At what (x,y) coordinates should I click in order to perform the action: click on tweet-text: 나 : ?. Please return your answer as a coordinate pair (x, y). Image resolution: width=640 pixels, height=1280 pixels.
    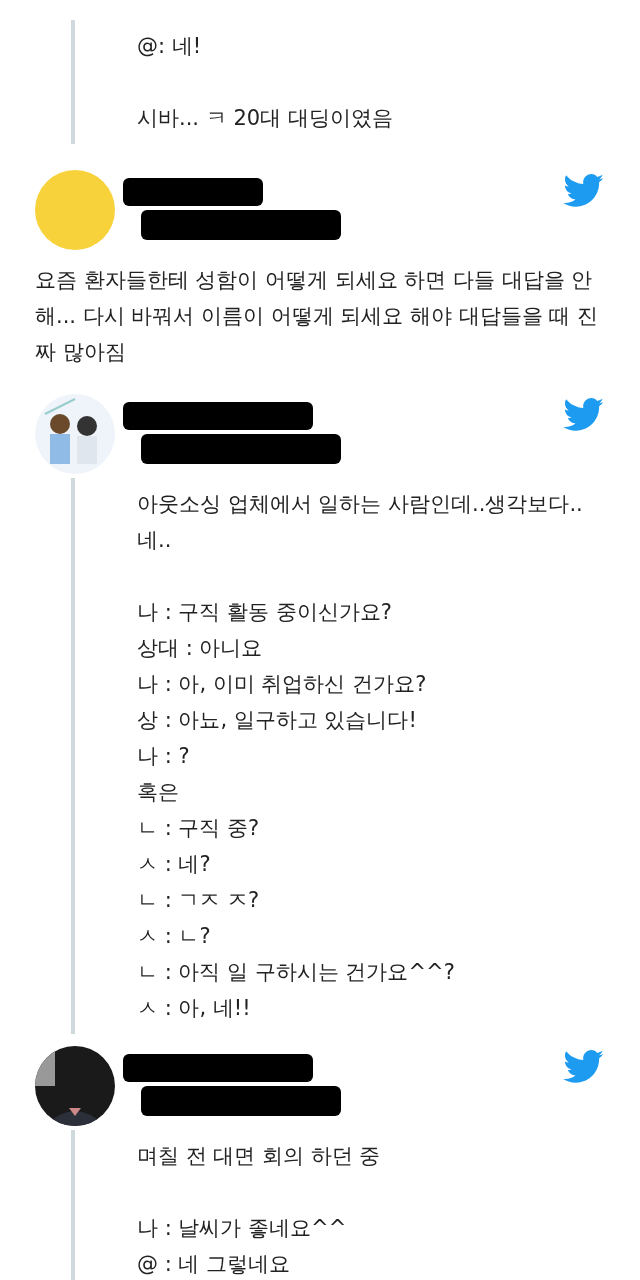
    Looking at the image, I should click on (164, 756).